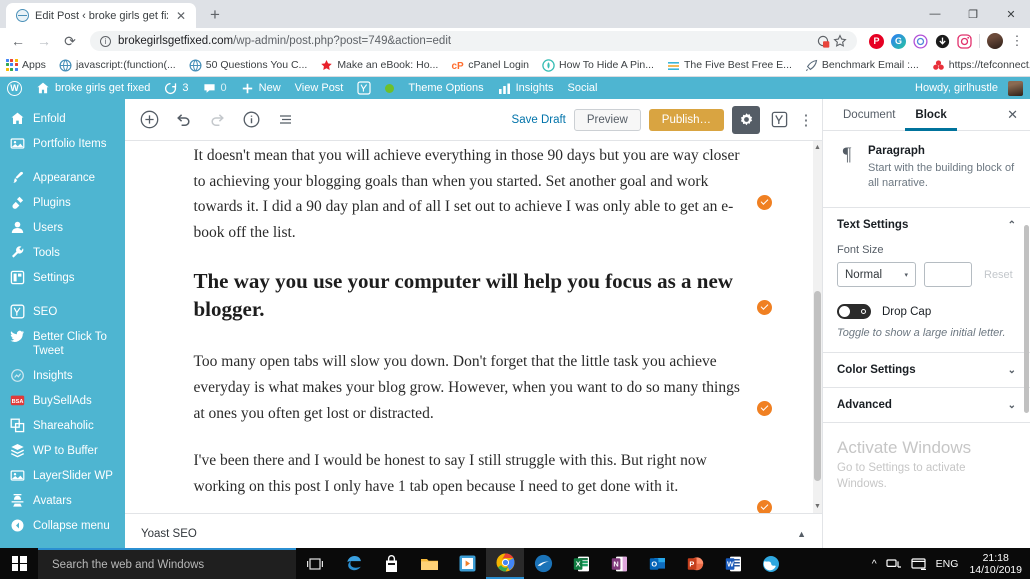  Describe the element at coordinates (215, 88) in the screenshot. I see `comments-menu: 0` at that location.